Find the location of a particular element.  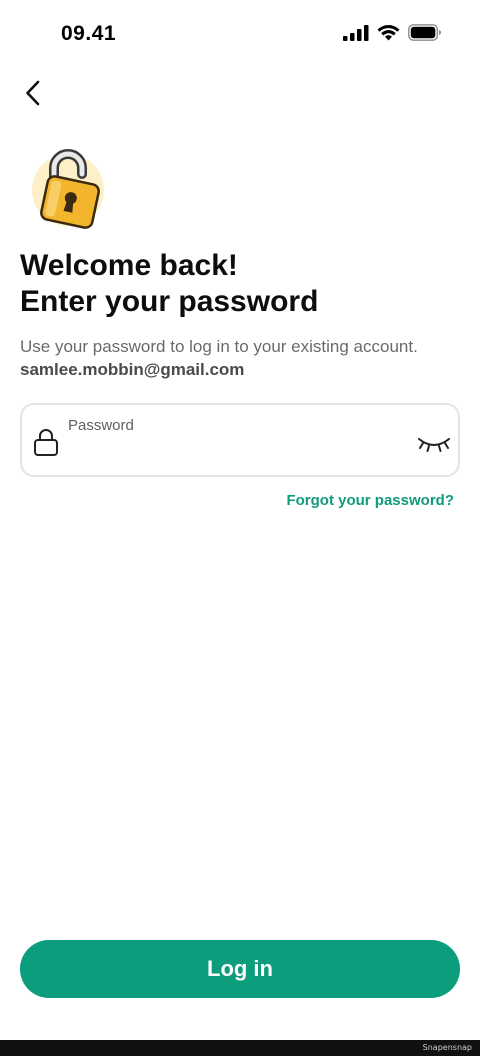

battery-icon is located at coordinates (424, 32).